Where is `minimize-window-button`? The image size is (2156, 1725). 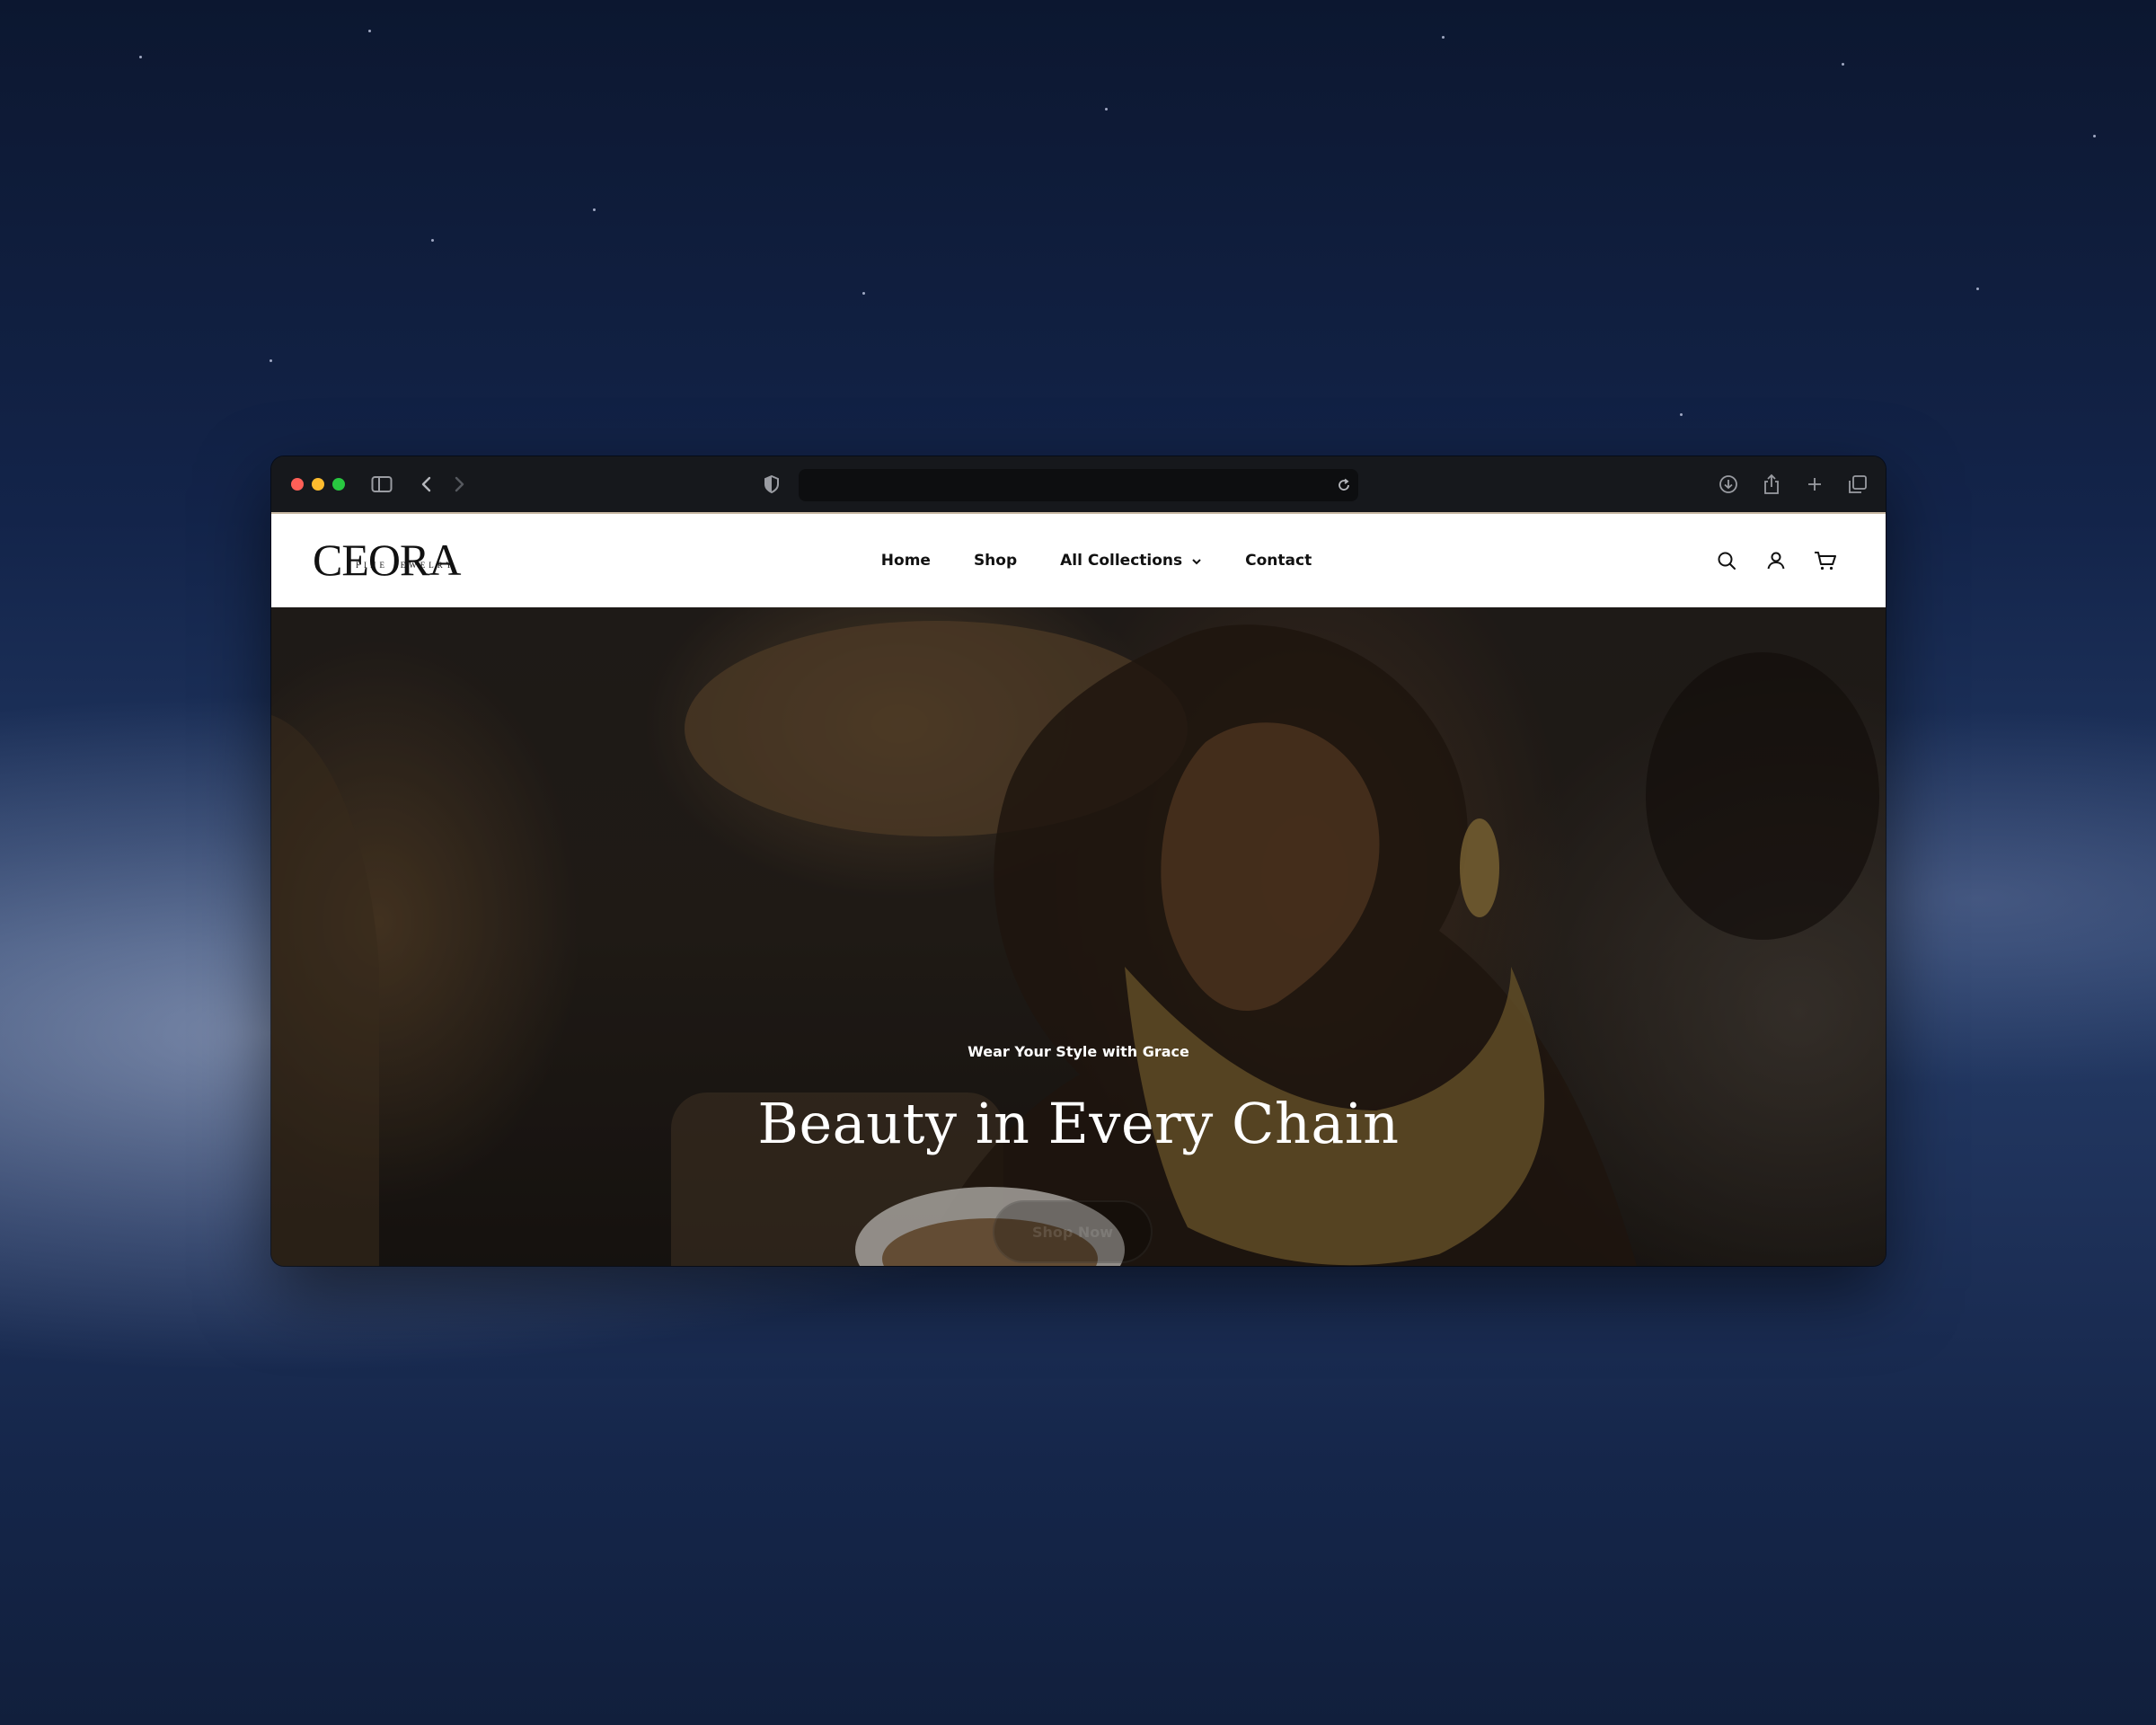 minimize-window-button is located at coordinates (318, 485).